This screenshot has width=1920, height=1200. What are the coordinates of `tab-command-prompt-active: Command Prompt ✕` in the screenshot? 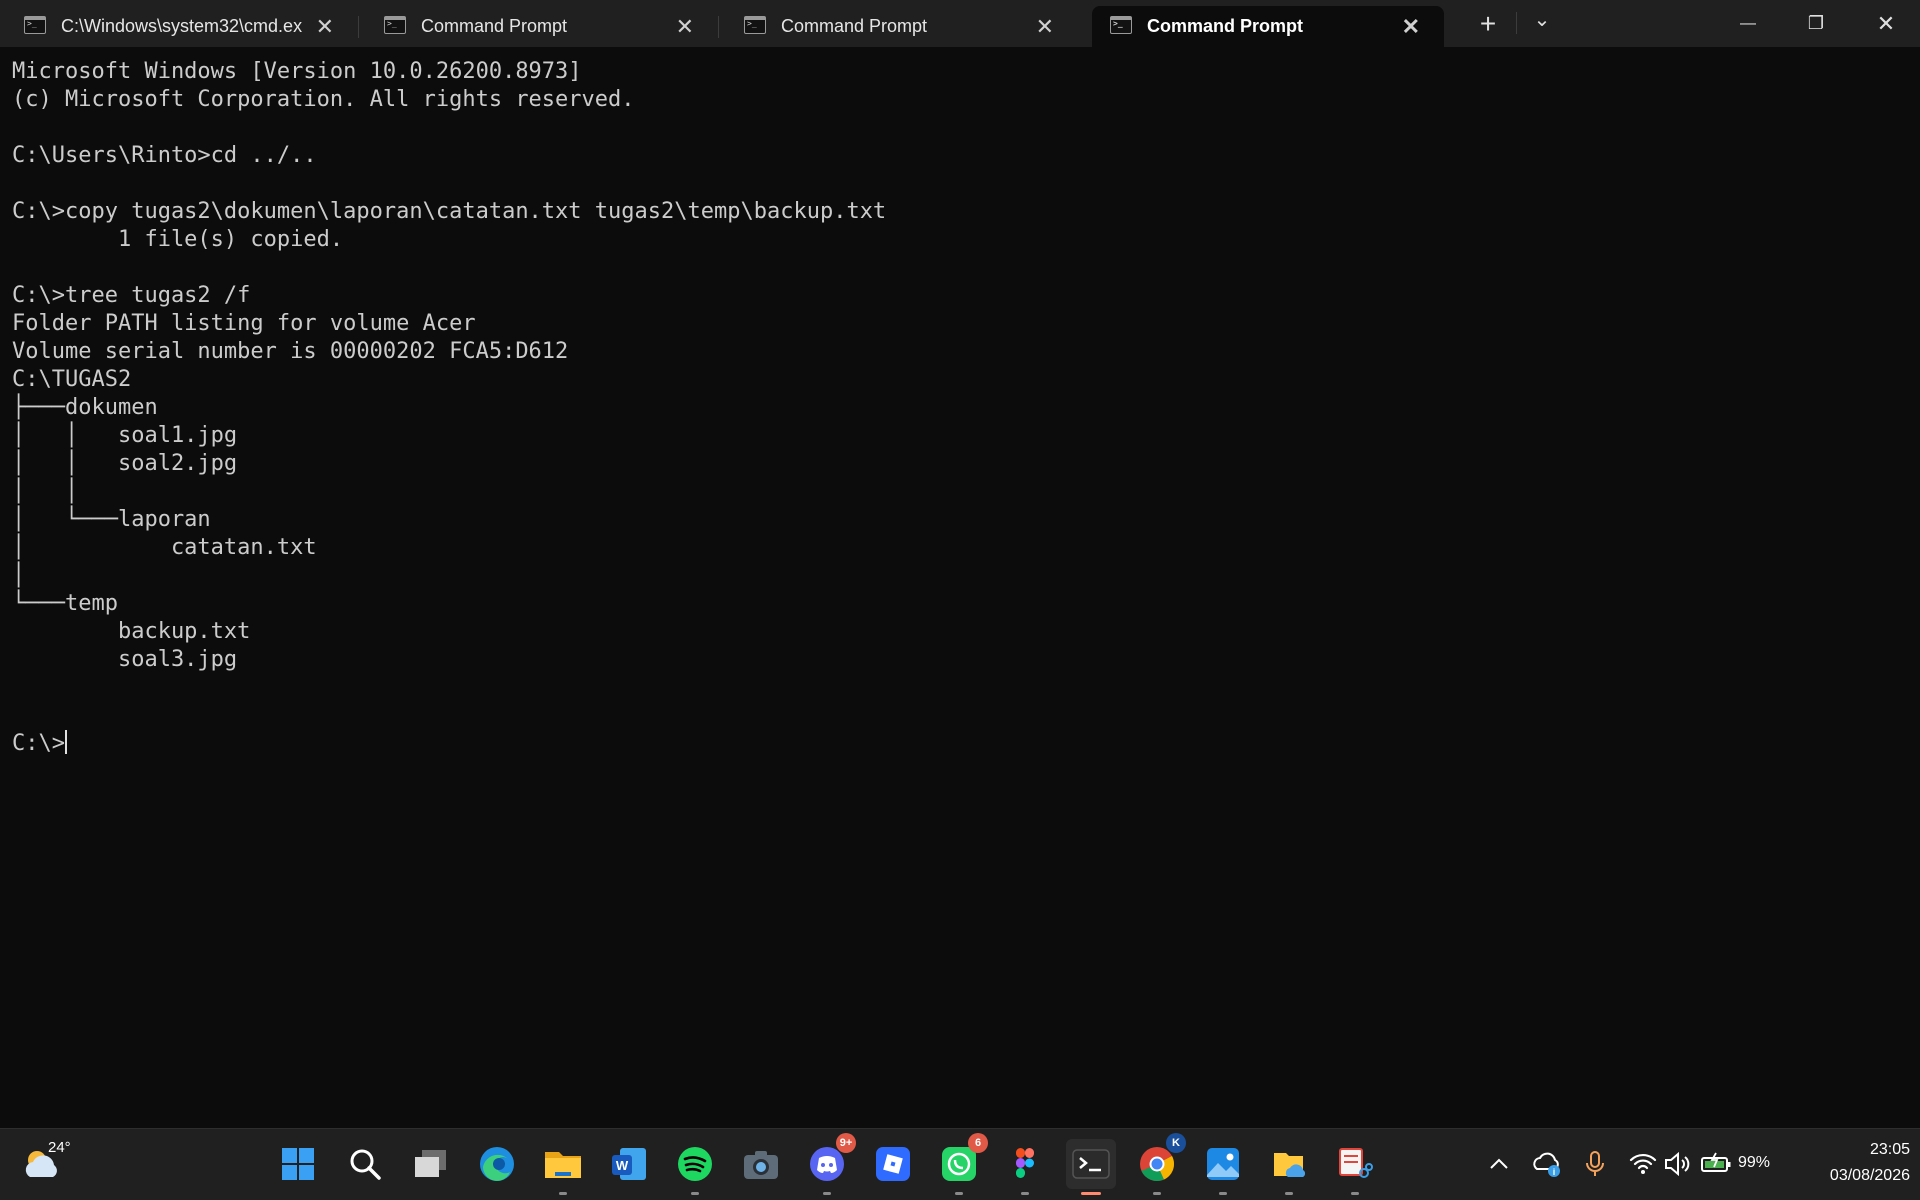 It's located at (1268, 26).